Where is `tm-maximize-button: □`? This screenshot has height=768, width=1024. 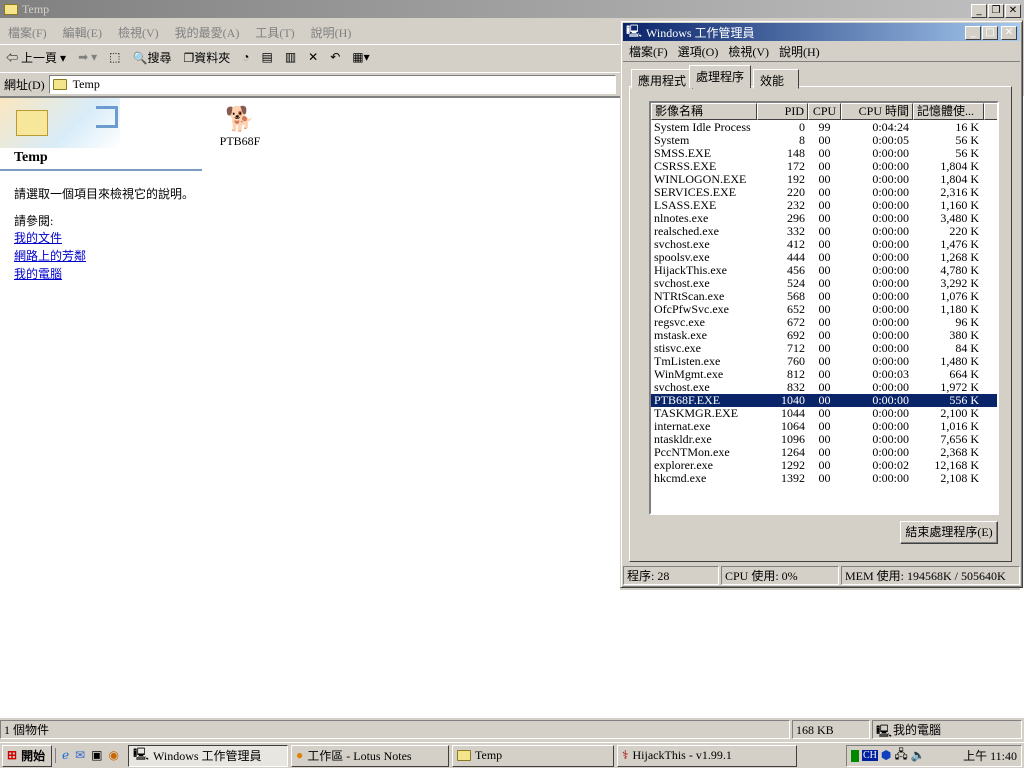 tm-maximize-button: □ is located at coordinates (990, 33).